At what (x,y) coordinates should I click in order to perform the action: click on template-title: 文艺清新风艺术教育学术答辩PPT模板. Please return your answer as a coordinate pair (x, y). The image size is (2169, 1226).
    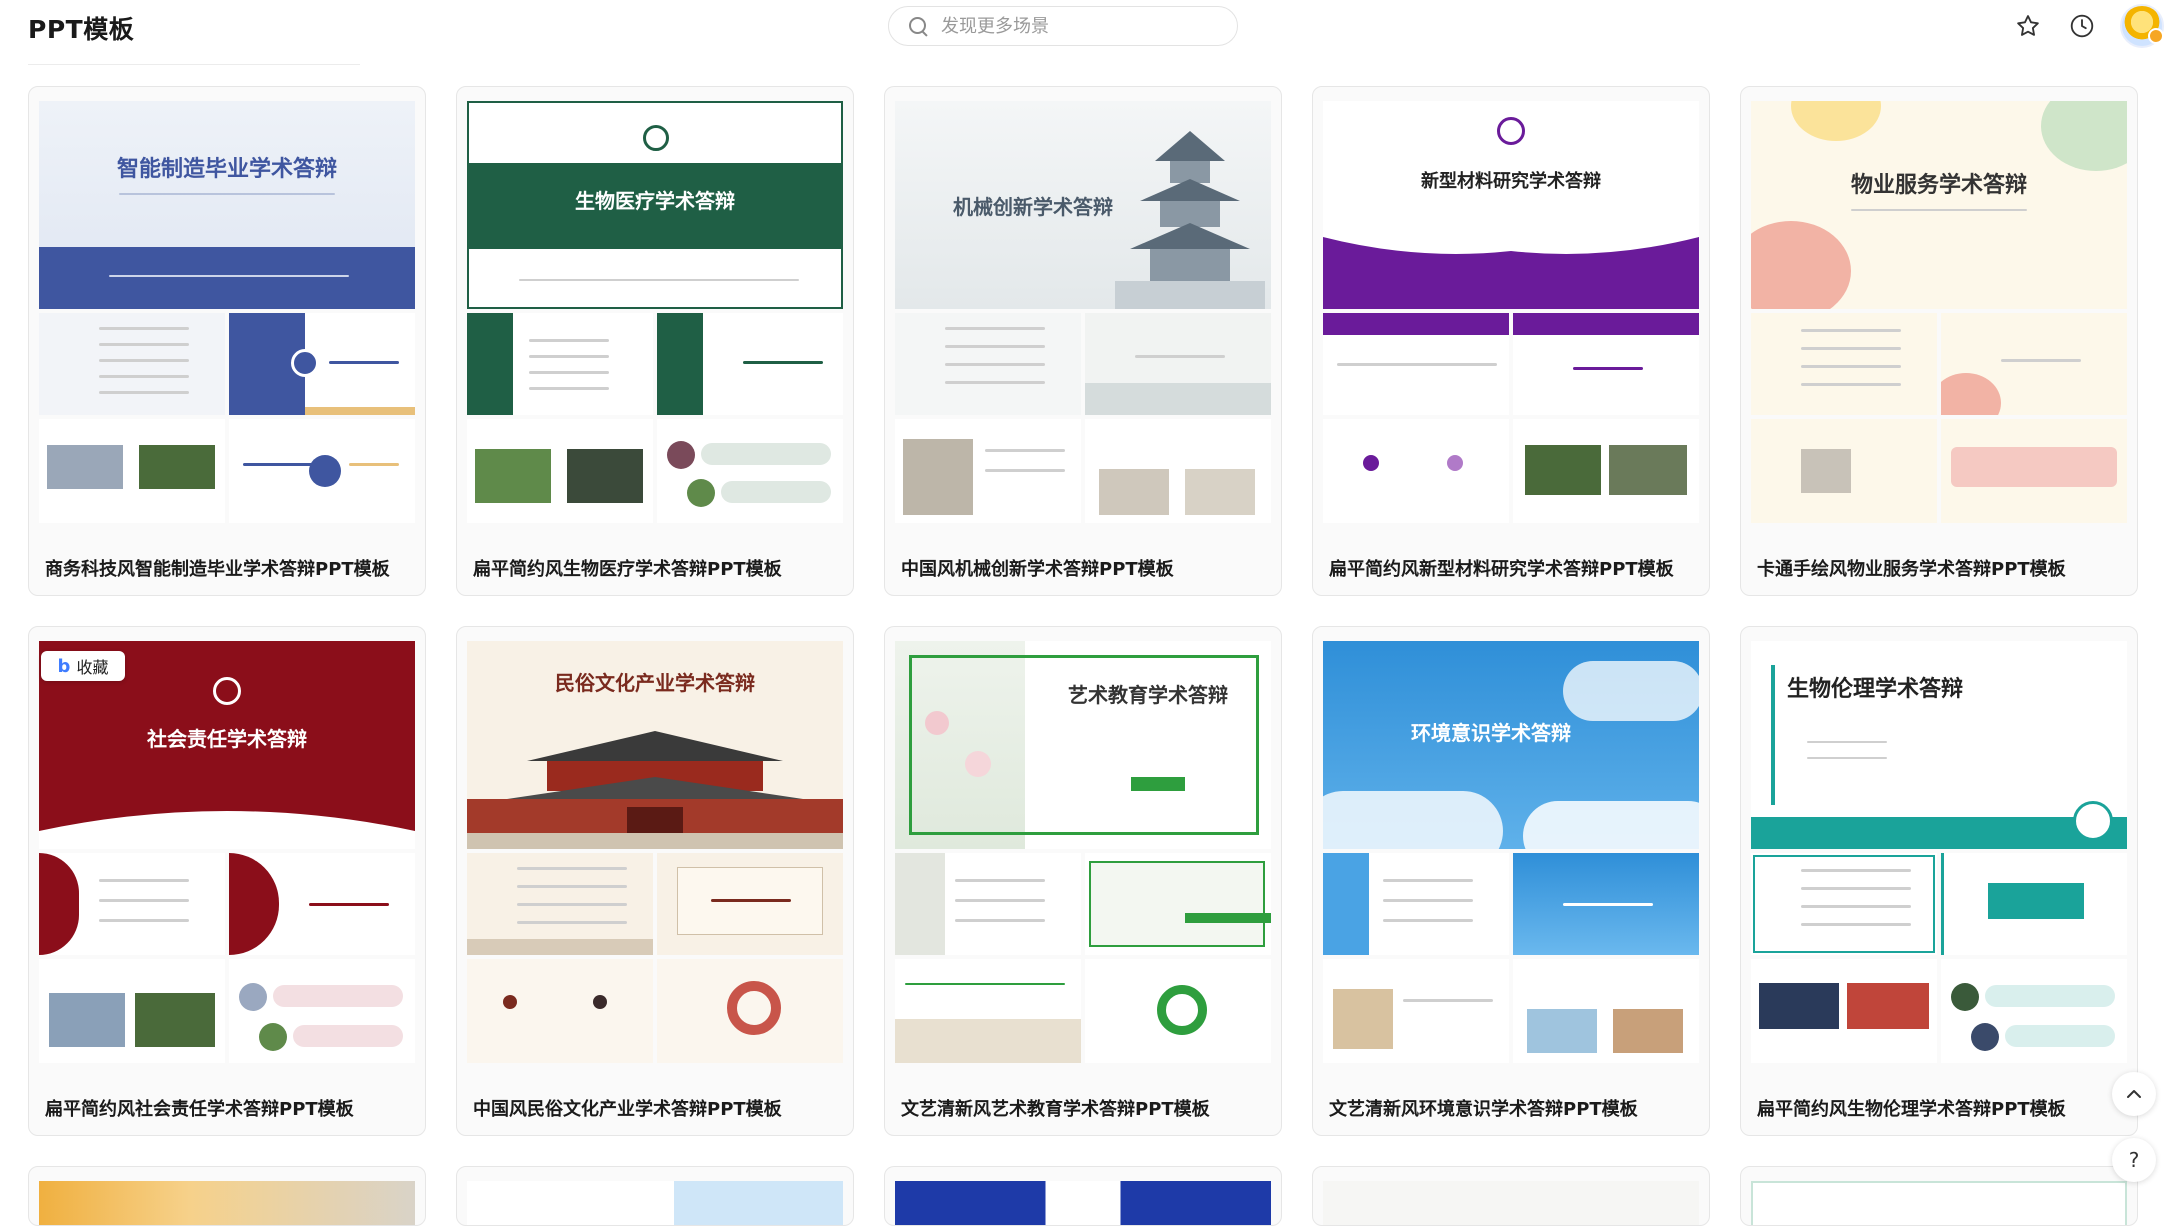
    Looking at the image, I should click on (1055, 1108).